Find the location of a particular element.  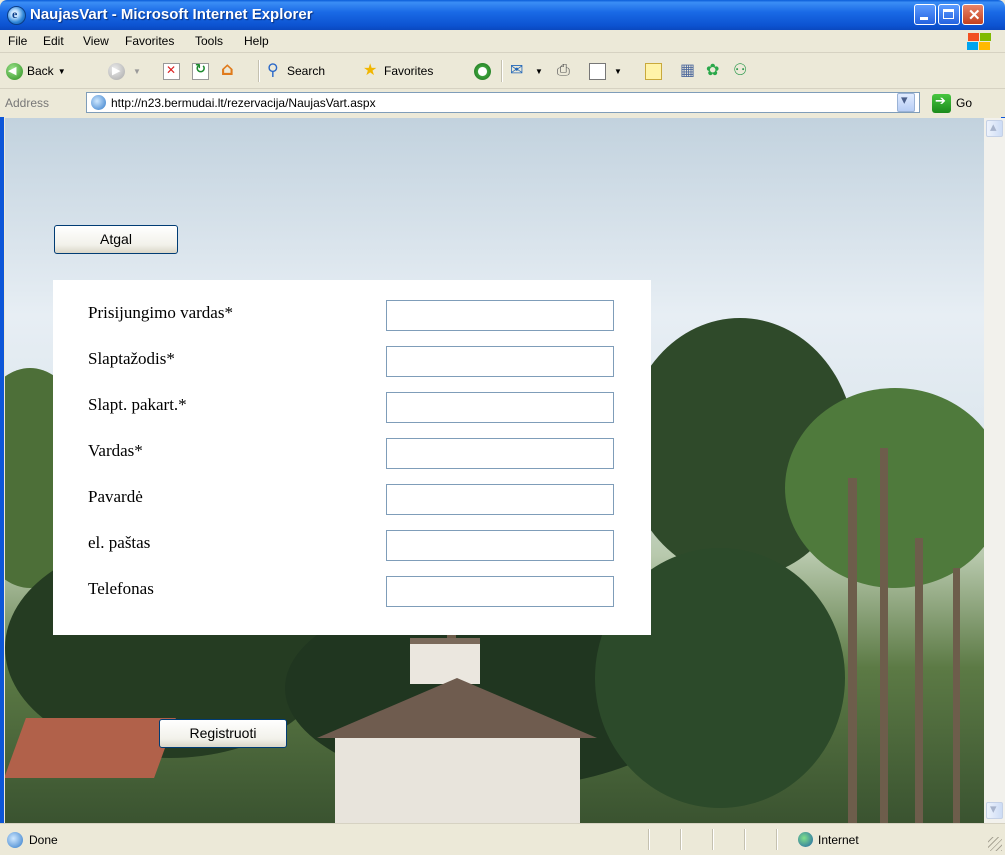

go-label: Go is located at coordinates (964, 103).